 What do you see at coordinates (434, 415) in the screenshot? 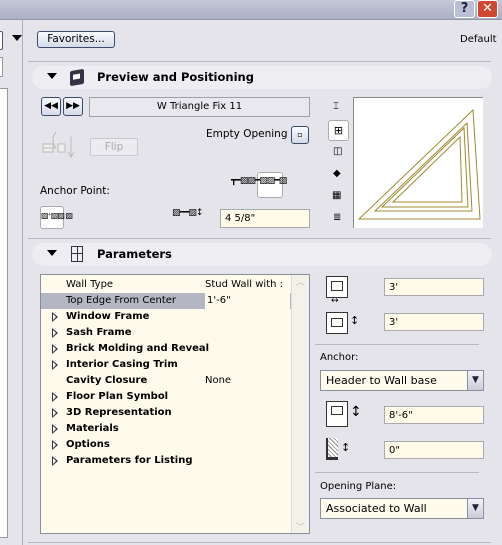
I see `header-height-field: 8'-6"` at bounding box center [434, 415].